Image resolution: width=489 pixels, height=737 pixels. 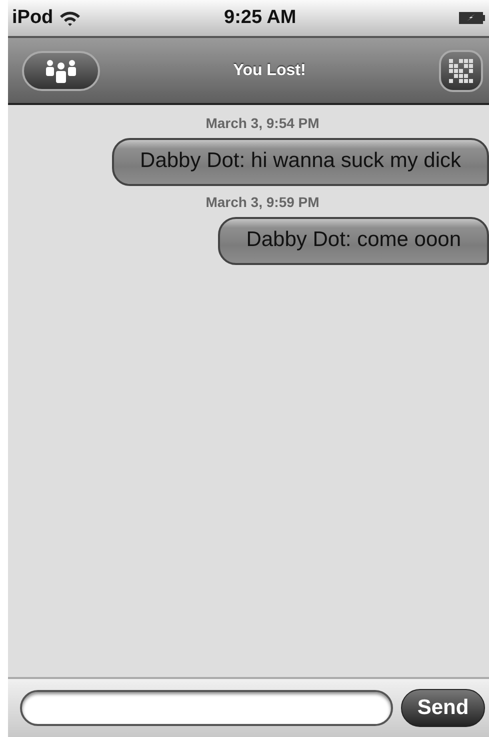 I want to click on clock: 9:25 AM, so click(x=260, y=18).